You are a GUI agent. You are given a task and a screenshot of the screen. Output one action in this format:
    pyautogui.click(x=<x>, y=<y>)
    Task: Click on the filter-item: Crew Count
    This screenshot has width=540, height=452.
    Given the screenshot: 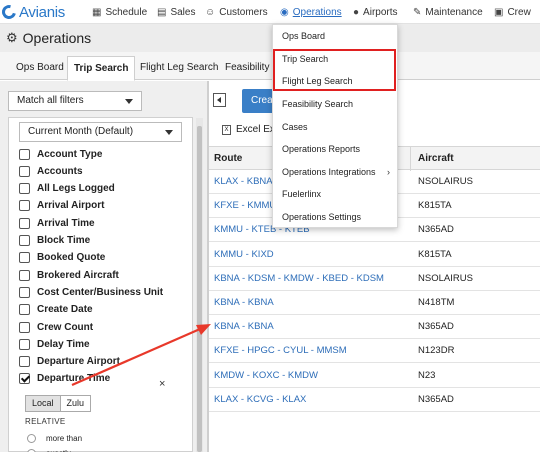 What is the action you would take?
    pyautogui.click(x=56, y=327)
    